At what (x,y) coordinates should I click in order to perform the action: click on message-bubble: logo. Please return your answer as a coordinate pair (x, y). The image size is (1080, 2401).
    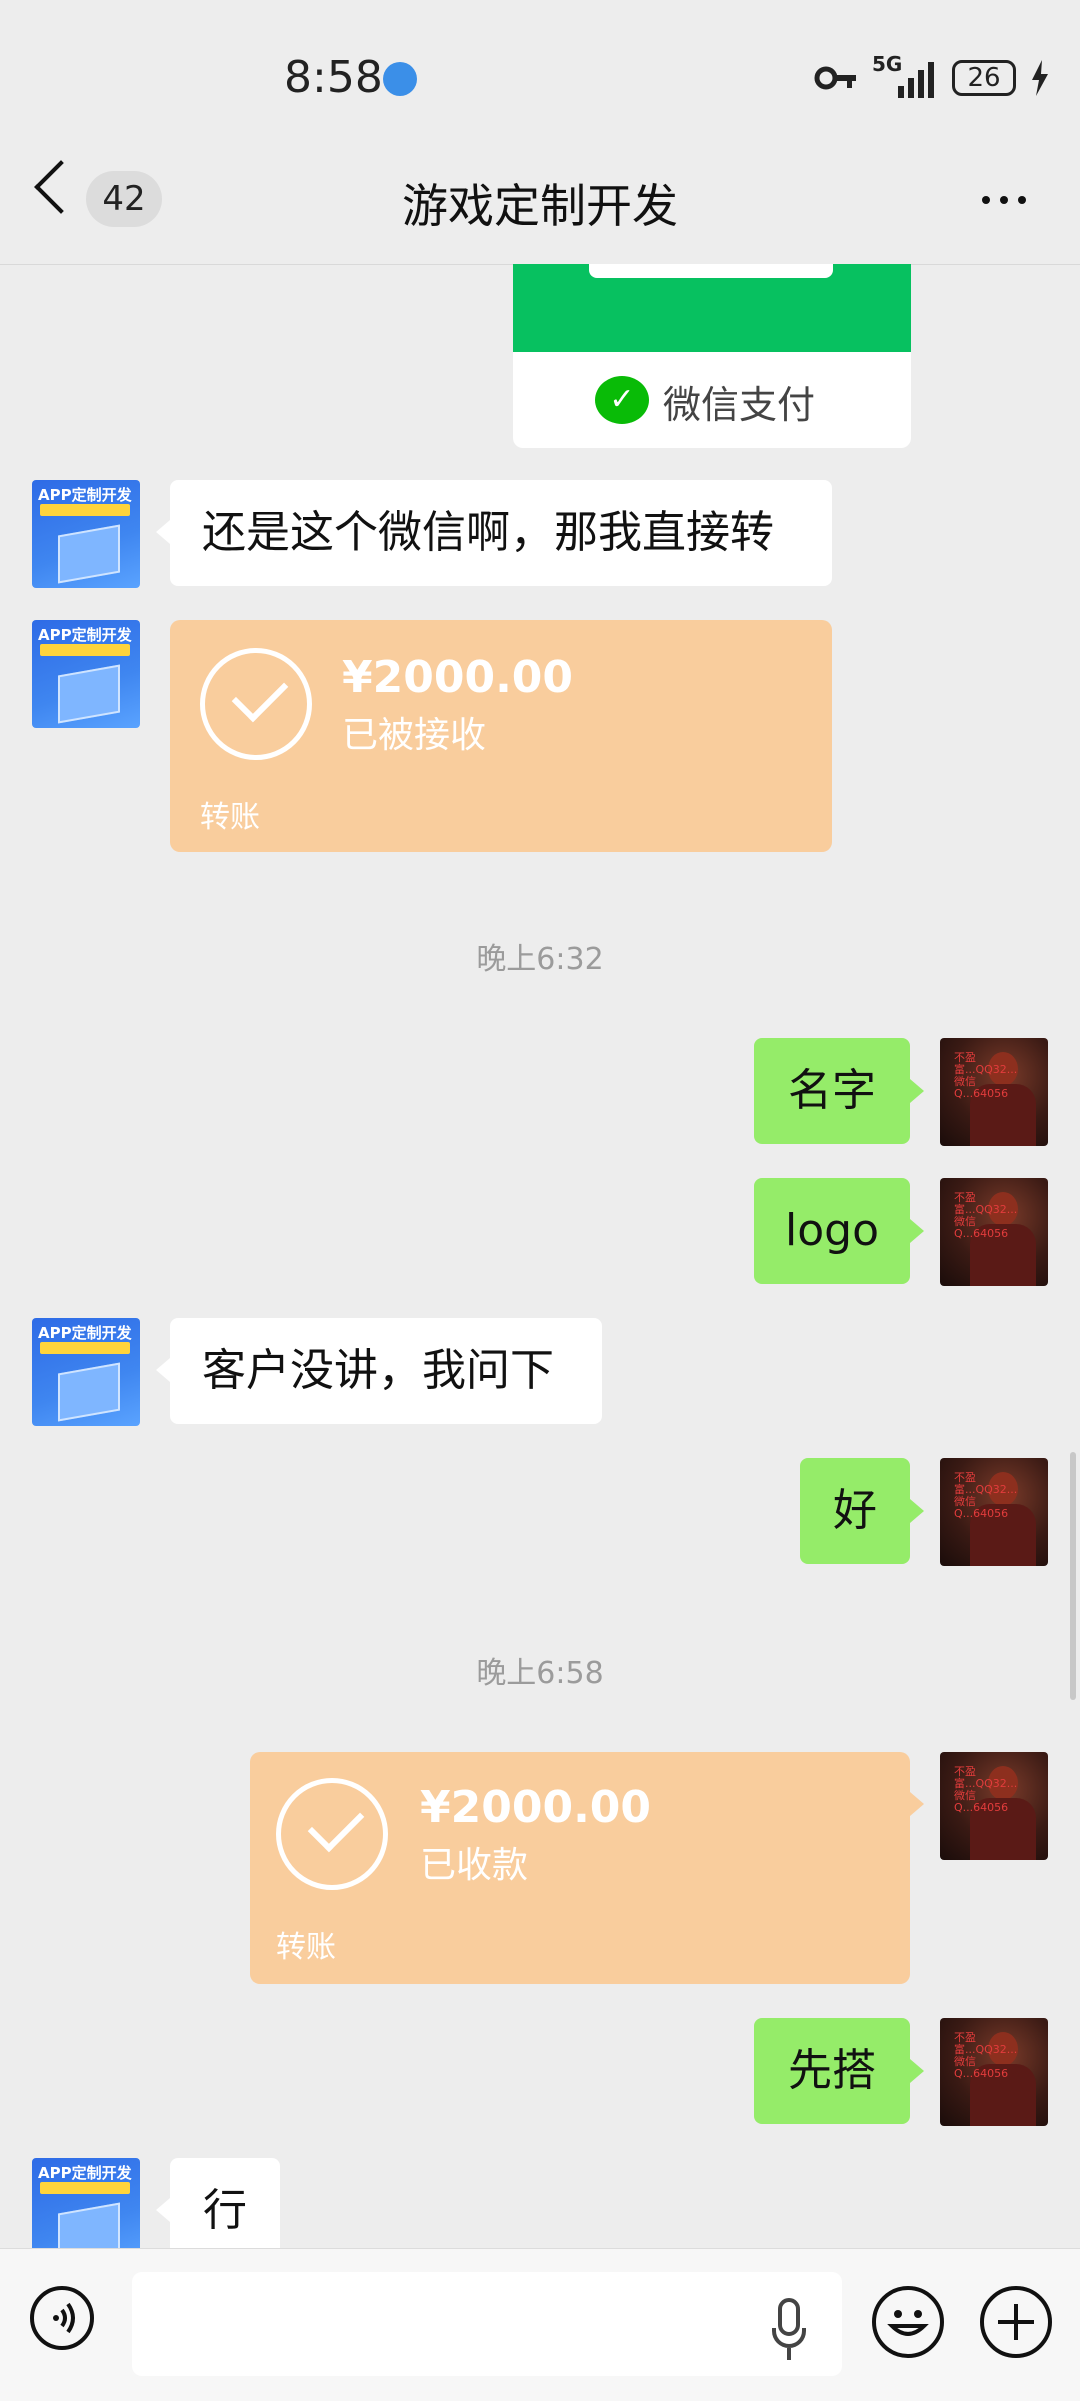
    Looking at the image, I should click on (832, 1231).